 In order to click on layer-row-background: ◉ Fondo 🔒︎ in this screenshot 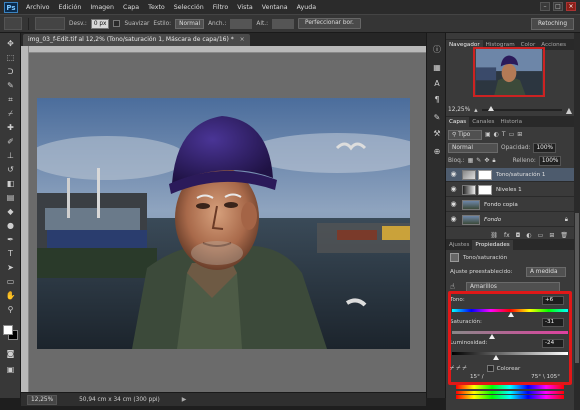, I will do `click(510, 220)`.